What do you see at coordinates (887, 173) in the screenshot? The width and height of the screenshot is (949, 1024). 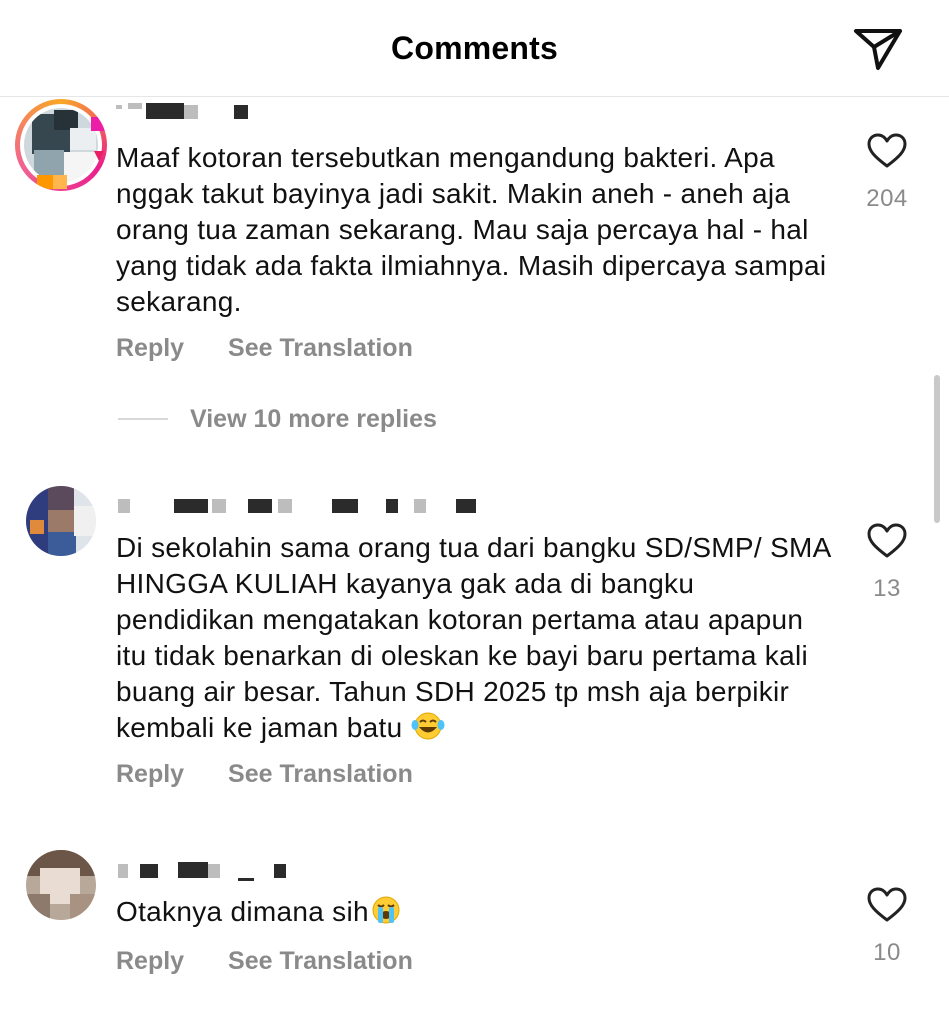 I see `like-column: 204` at bounding box center [887, 173].